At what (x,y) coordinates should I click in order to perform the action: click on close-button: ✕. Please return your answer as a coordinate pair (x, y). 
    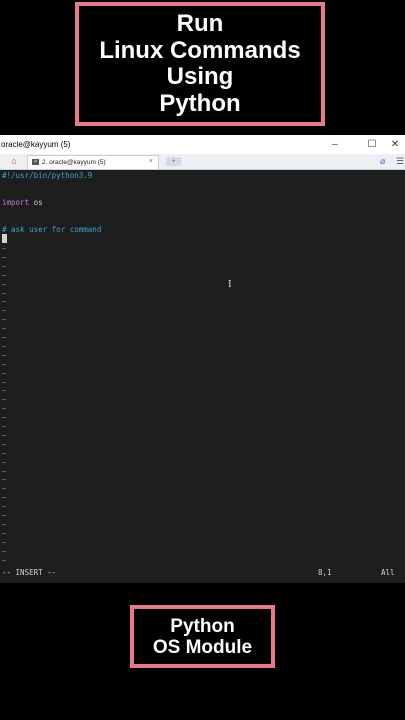
    Looking at the image, I should click on (395, 144).